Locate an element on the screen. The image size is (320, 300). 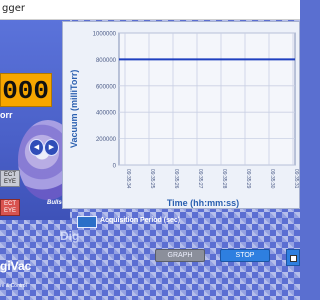
arrow-left-icon: ◀ is located at coordinates (36, 147).